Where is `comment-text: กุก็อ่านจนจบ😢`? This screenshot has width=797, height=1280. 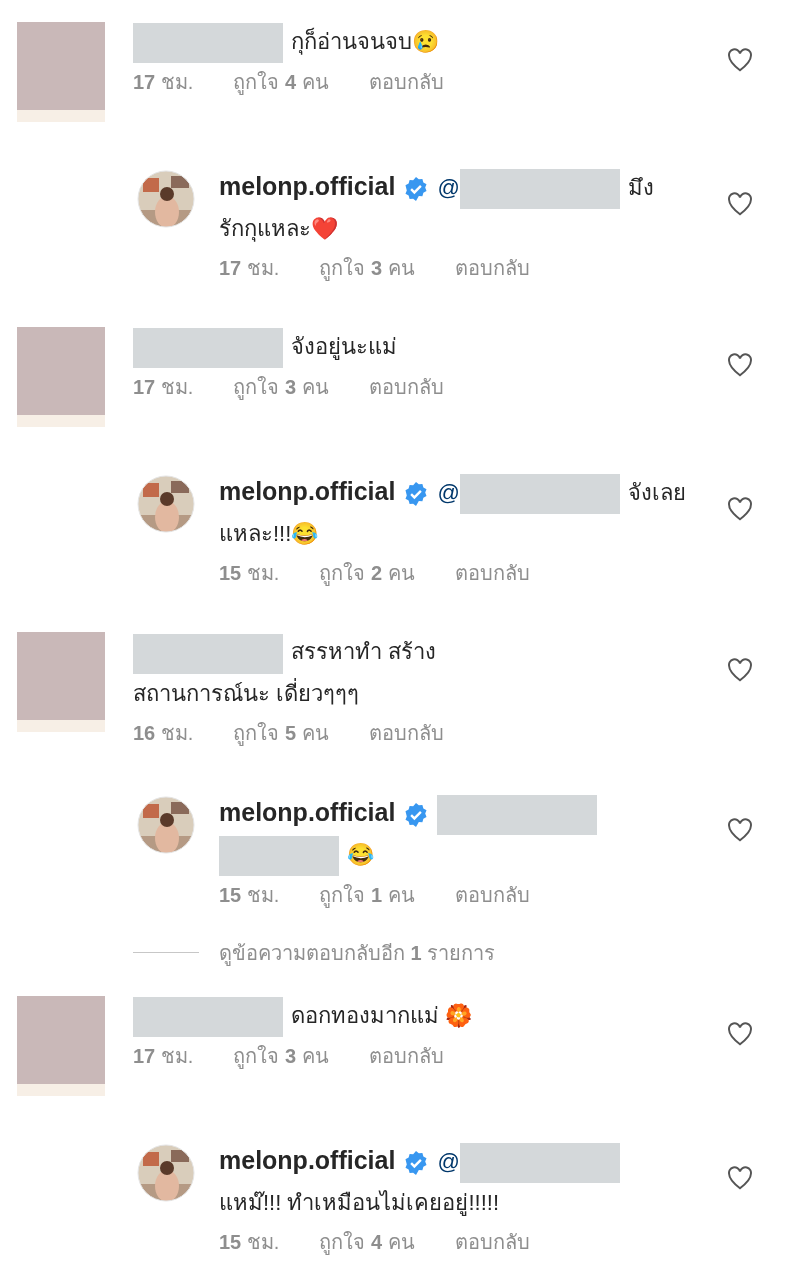
comment-text: กุก็อ่านจนจบ😢 is located at coordinates (365, 41).